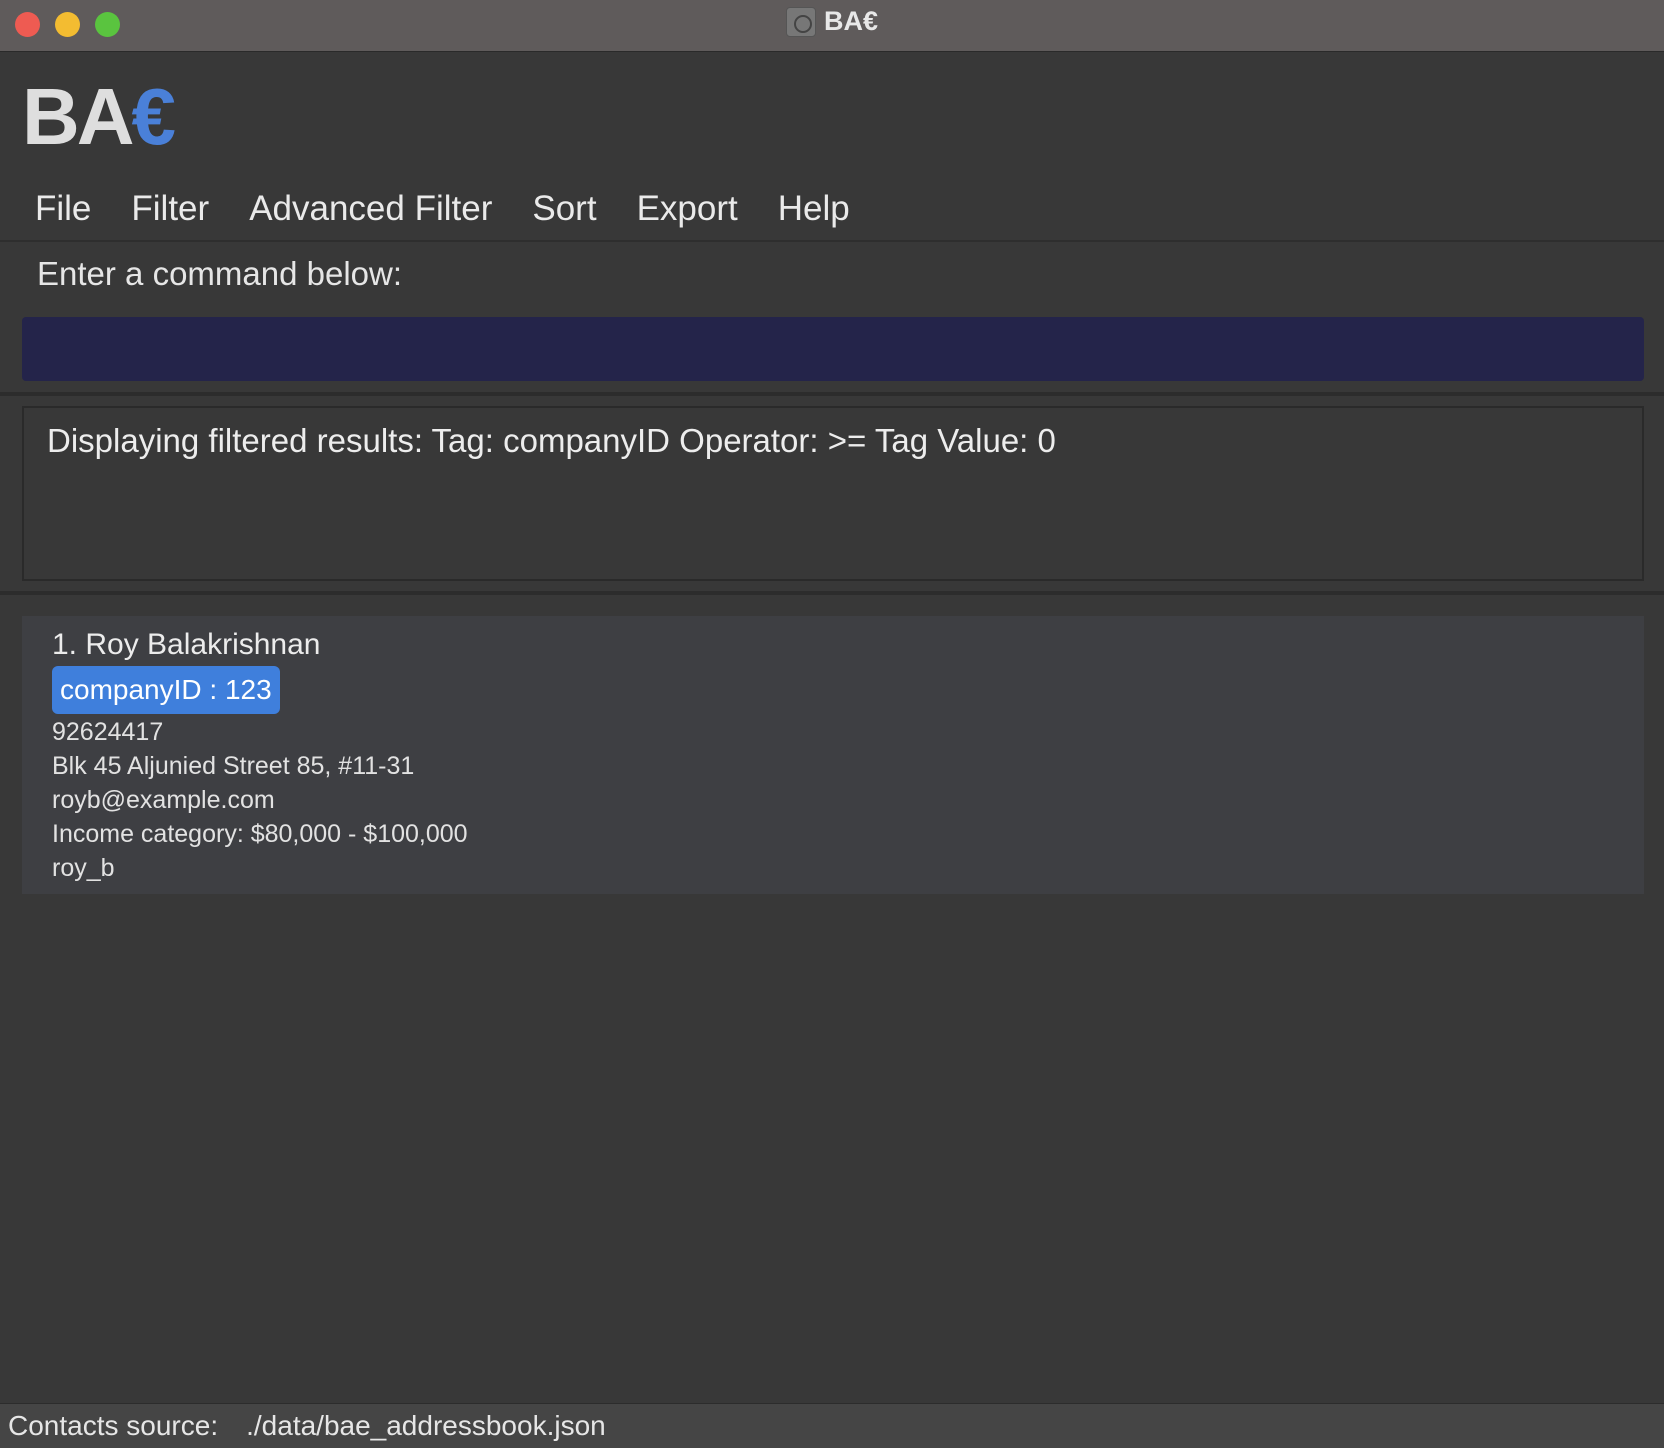  Describe the element at coordinates (564, 209) in the screenshot. I see `menu-sort: Sort` at that location.